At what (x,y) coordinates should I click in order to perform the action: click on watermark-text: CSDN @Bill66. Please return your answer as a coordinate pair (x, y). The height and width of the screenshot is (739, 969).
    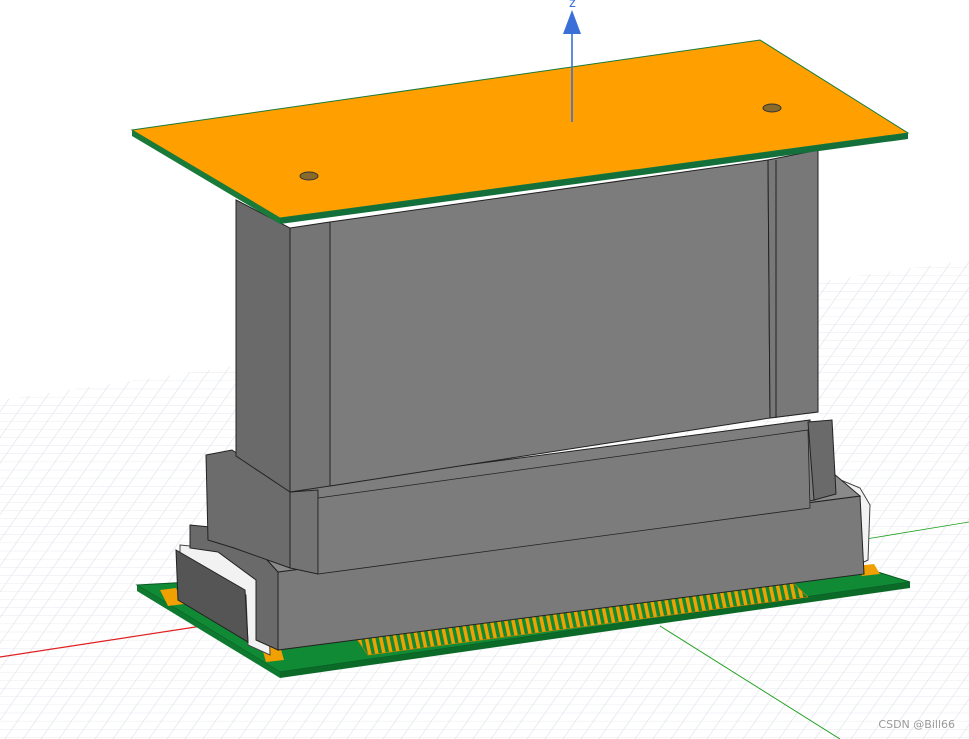
    Looking at the image, I should click on (916, 724).